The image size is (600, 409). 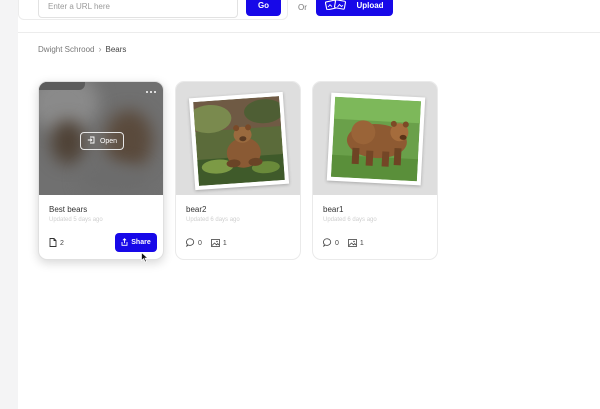 I want to click on image-card-bear1: bear1 Updated 6 days ago 0 1, so click(x=375, y=170).